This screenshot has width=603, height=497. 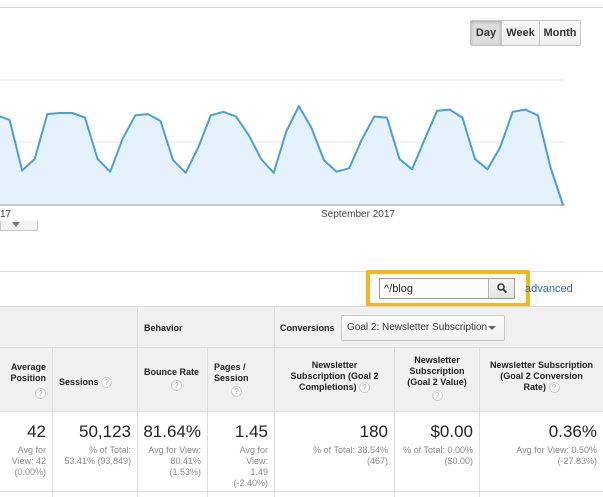 What do you see at coordinates (572, 431) in the screenshot?
I see `total-value: 0.36%` at bounding box center [572, 431].